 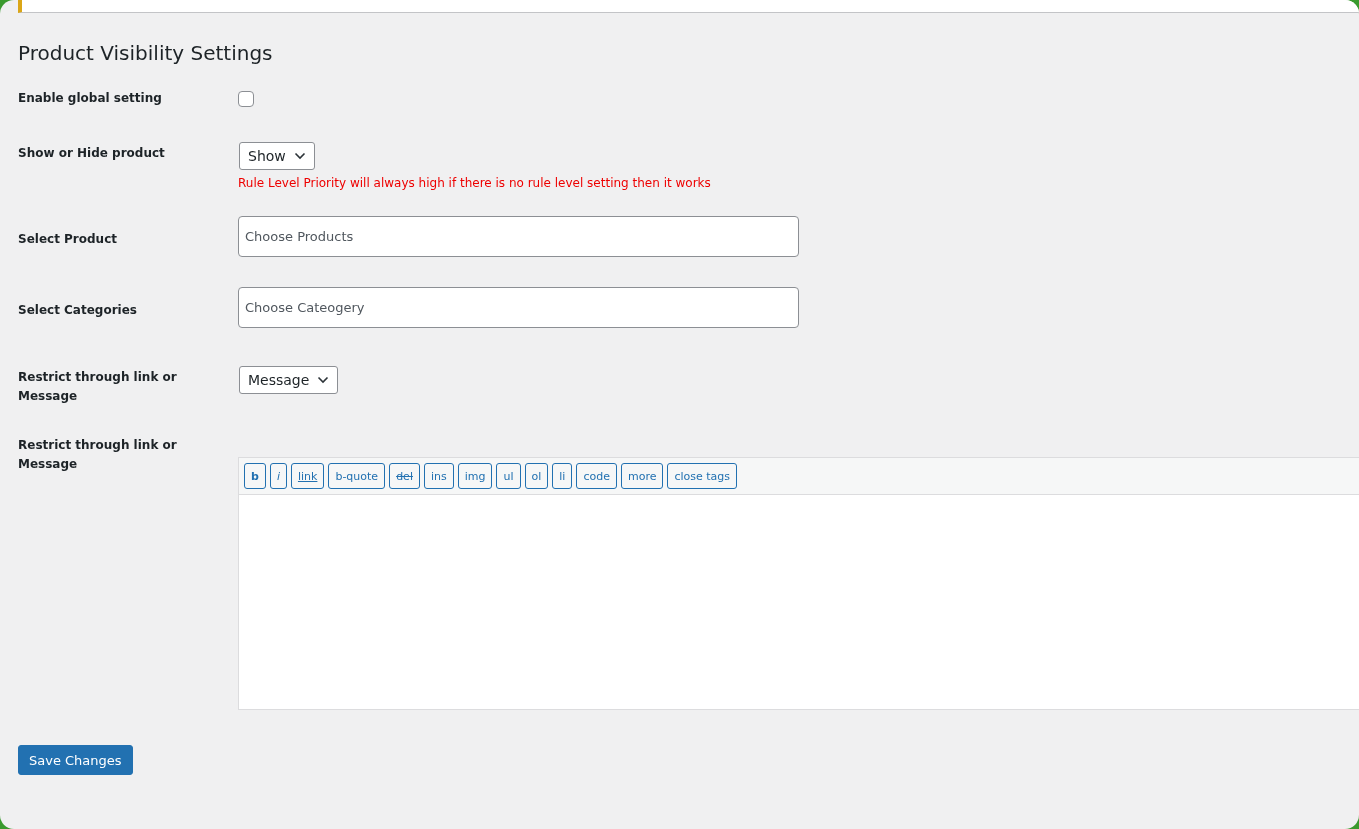 What do you see at coordinates (90, 98) in the screenshot?
I see `field-label: Enable global setting` at bounding box center [90, 98].